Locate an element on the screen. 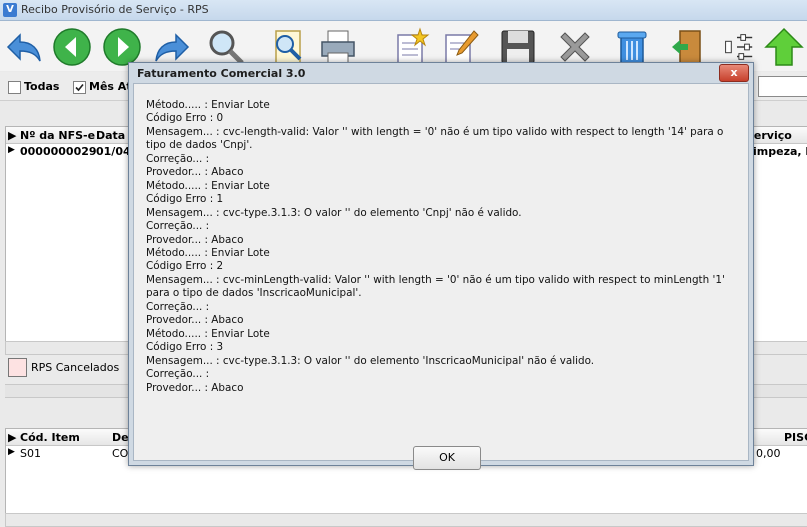 The image size is (807, 527). window-title-bar: V Recibo Provisório de Serviço - RPS is located at coordinates (403, 10).